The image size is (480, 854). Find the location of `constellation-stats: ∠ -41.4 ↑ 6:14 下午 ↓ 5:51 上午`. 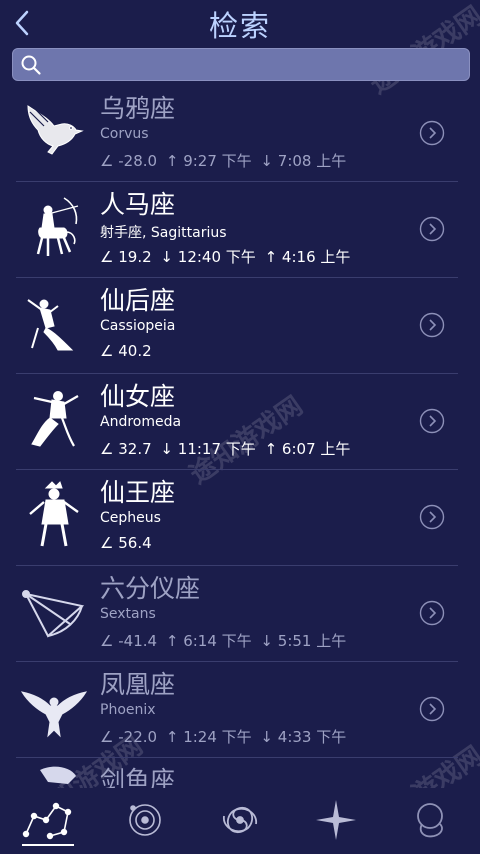

constellation-stats: ∠ -41.4 ↑ 6:14 下午 ↓ 5:51 上午 is located at coordinates (223, 641).